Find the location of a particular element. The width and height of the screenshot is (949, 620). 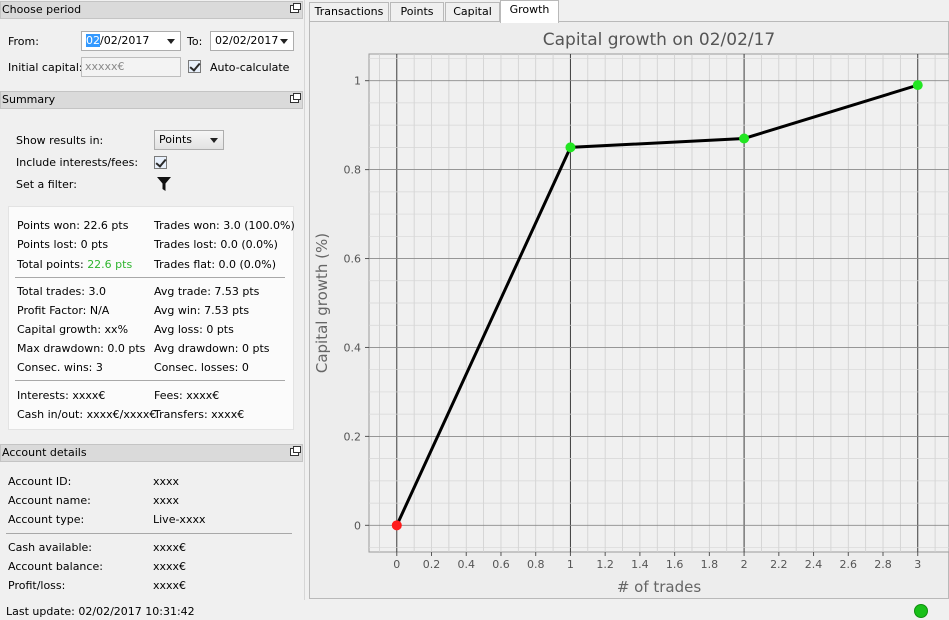

x-tick-label: 3 is located at coordinates (917, 564).